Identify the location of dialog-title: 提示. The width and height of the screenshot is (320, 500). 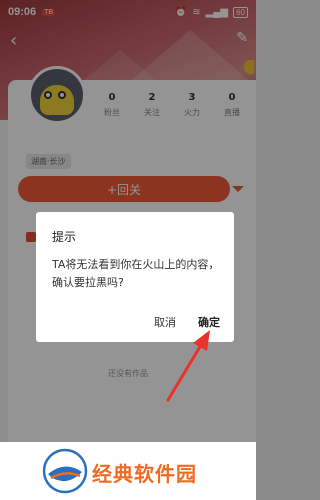
(64, 237).